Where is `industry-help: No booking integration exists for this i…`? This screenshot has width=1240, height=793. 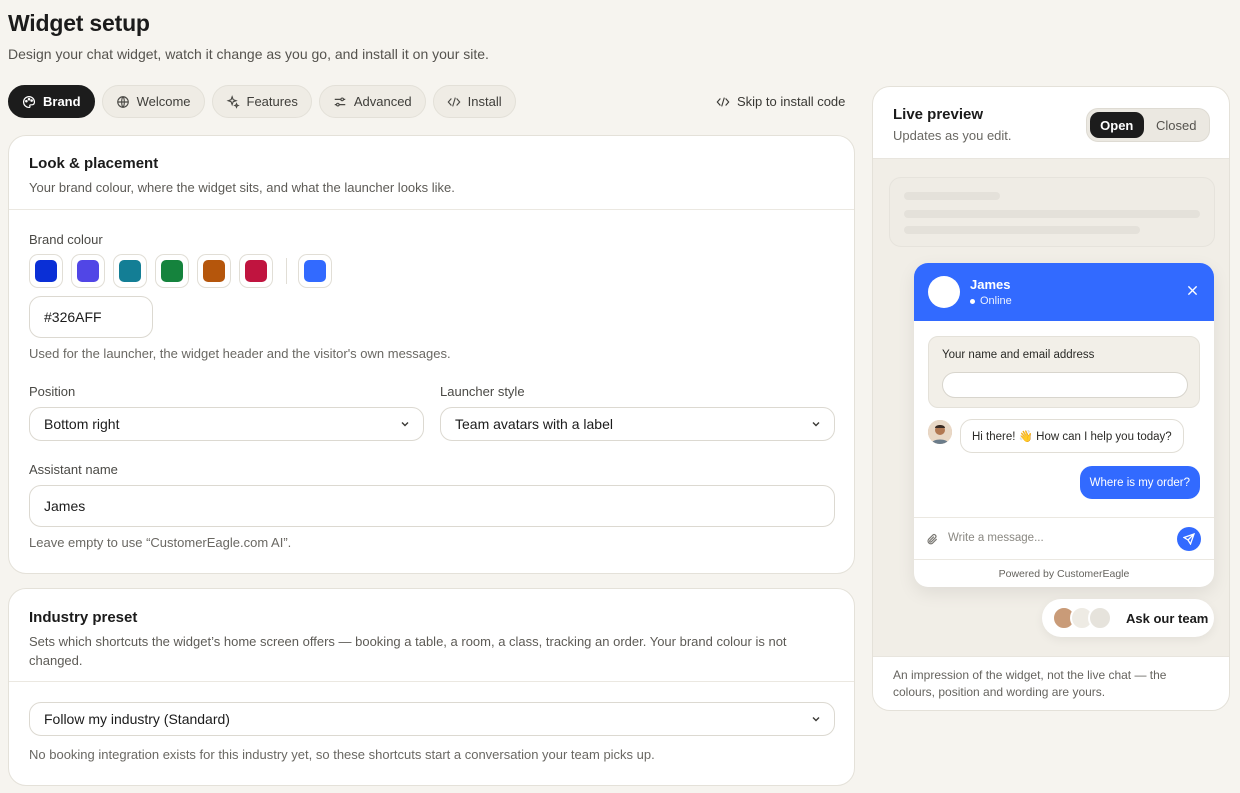
industry-help: No booking integration exists for this i… is located at coordinates (342, 754).